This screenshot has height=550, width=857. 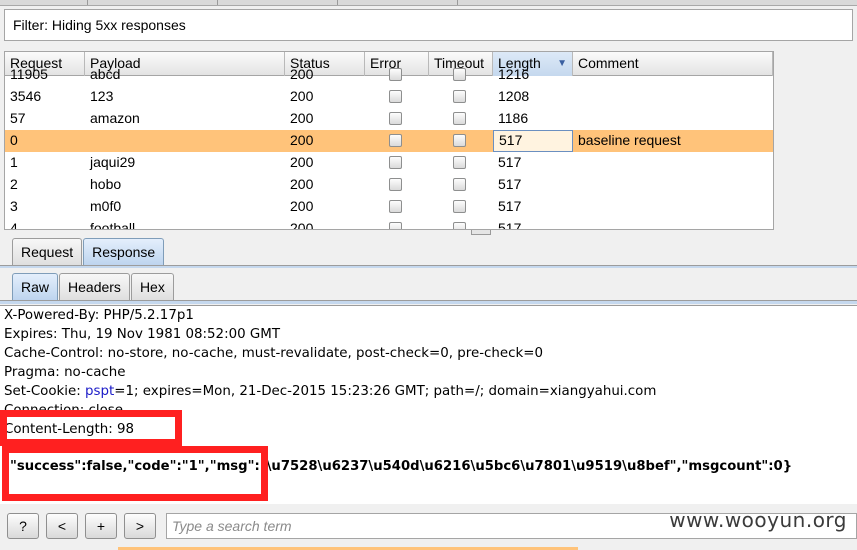 I want to click on table-row: 3546 123 200 1208, so click(x=389, y=97).